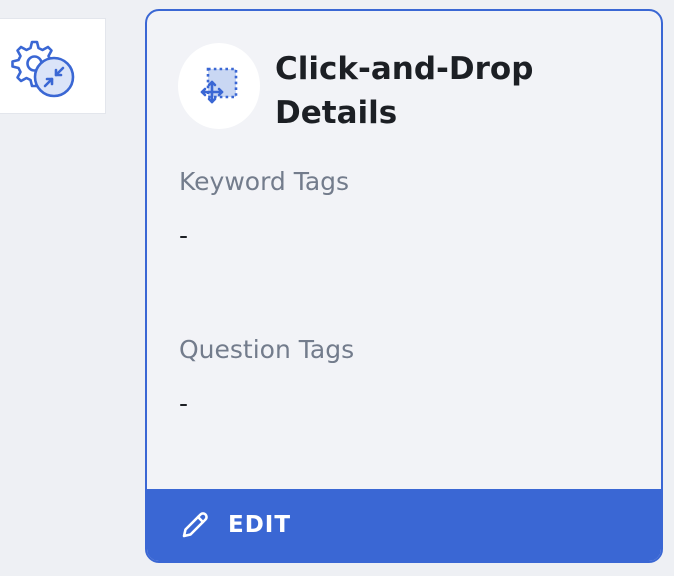 Image resolution: width=674 pixels, height=576 pixels. What do you see at coordinates (404, 525) in the screenshot?
I see `edit-button: EDIT` at bounding box center [404, 525].